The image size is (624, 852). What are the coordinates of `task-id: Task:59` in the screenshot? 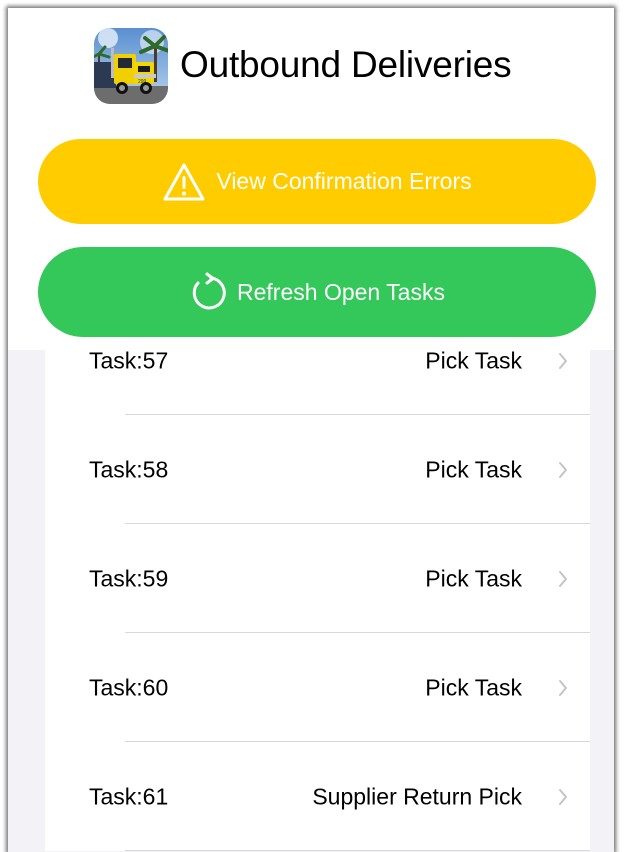 It's located at (129, 578).